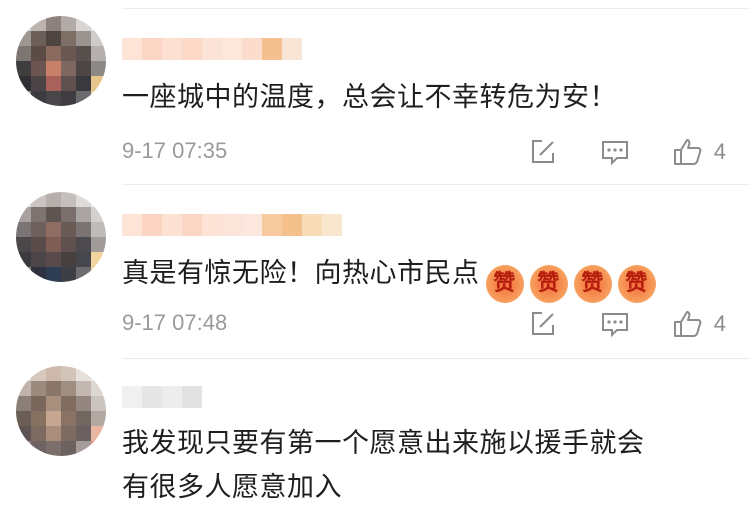 The image size is (750, 520). What do you see at coordinates (421, 466) in the screenshot?
I see `comment-text: 我发现只要有第一个愿意出来施以援手就会 有很多人愿意加入` at bounding box center [421, 466].